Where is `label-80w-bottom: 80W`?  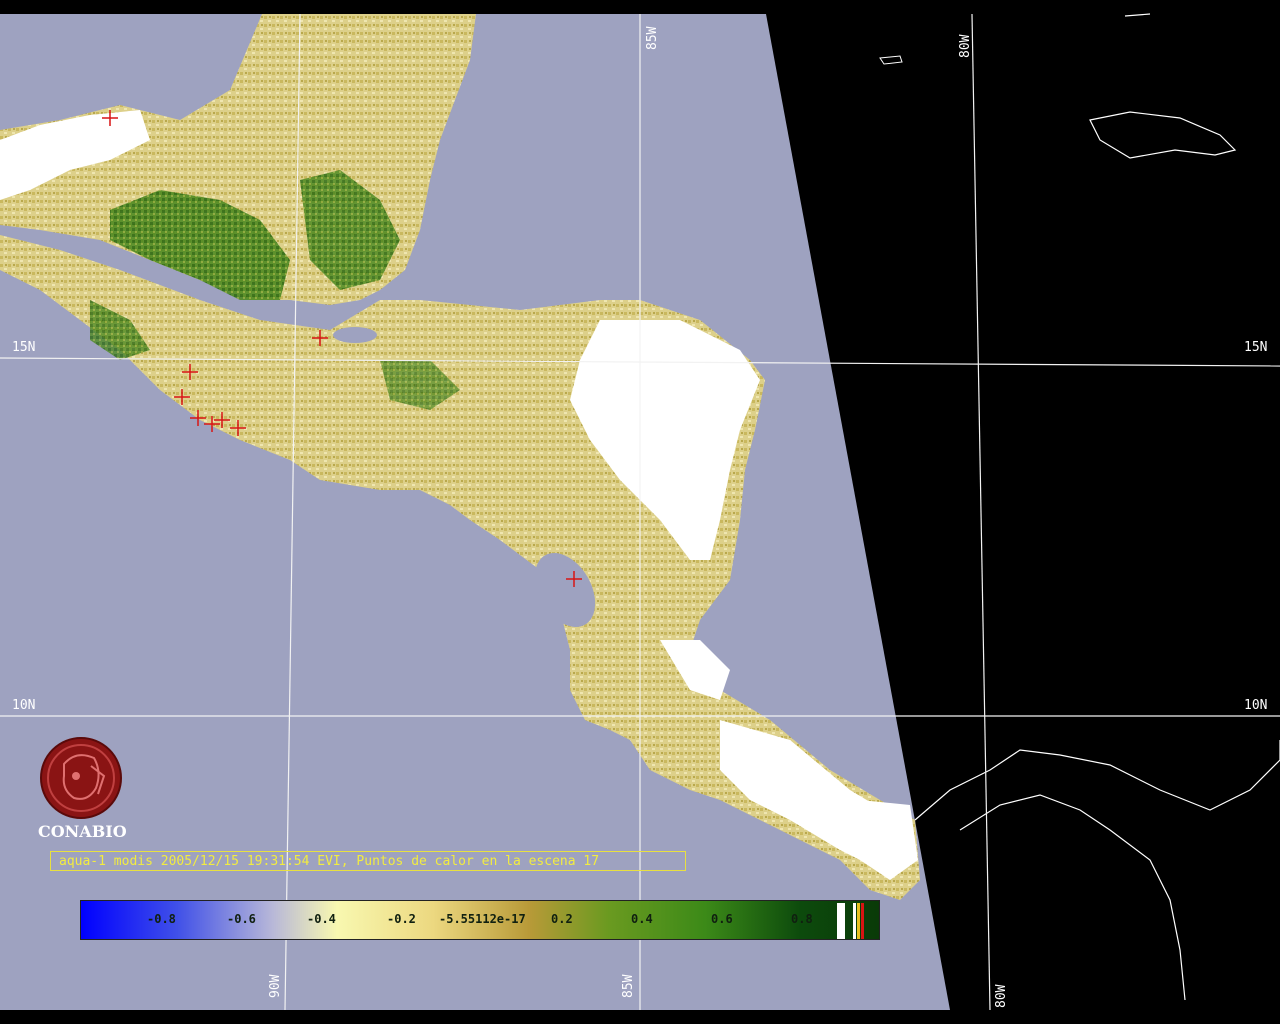
label-80w-bottom: 80W is located at coordinates (1001, 996).